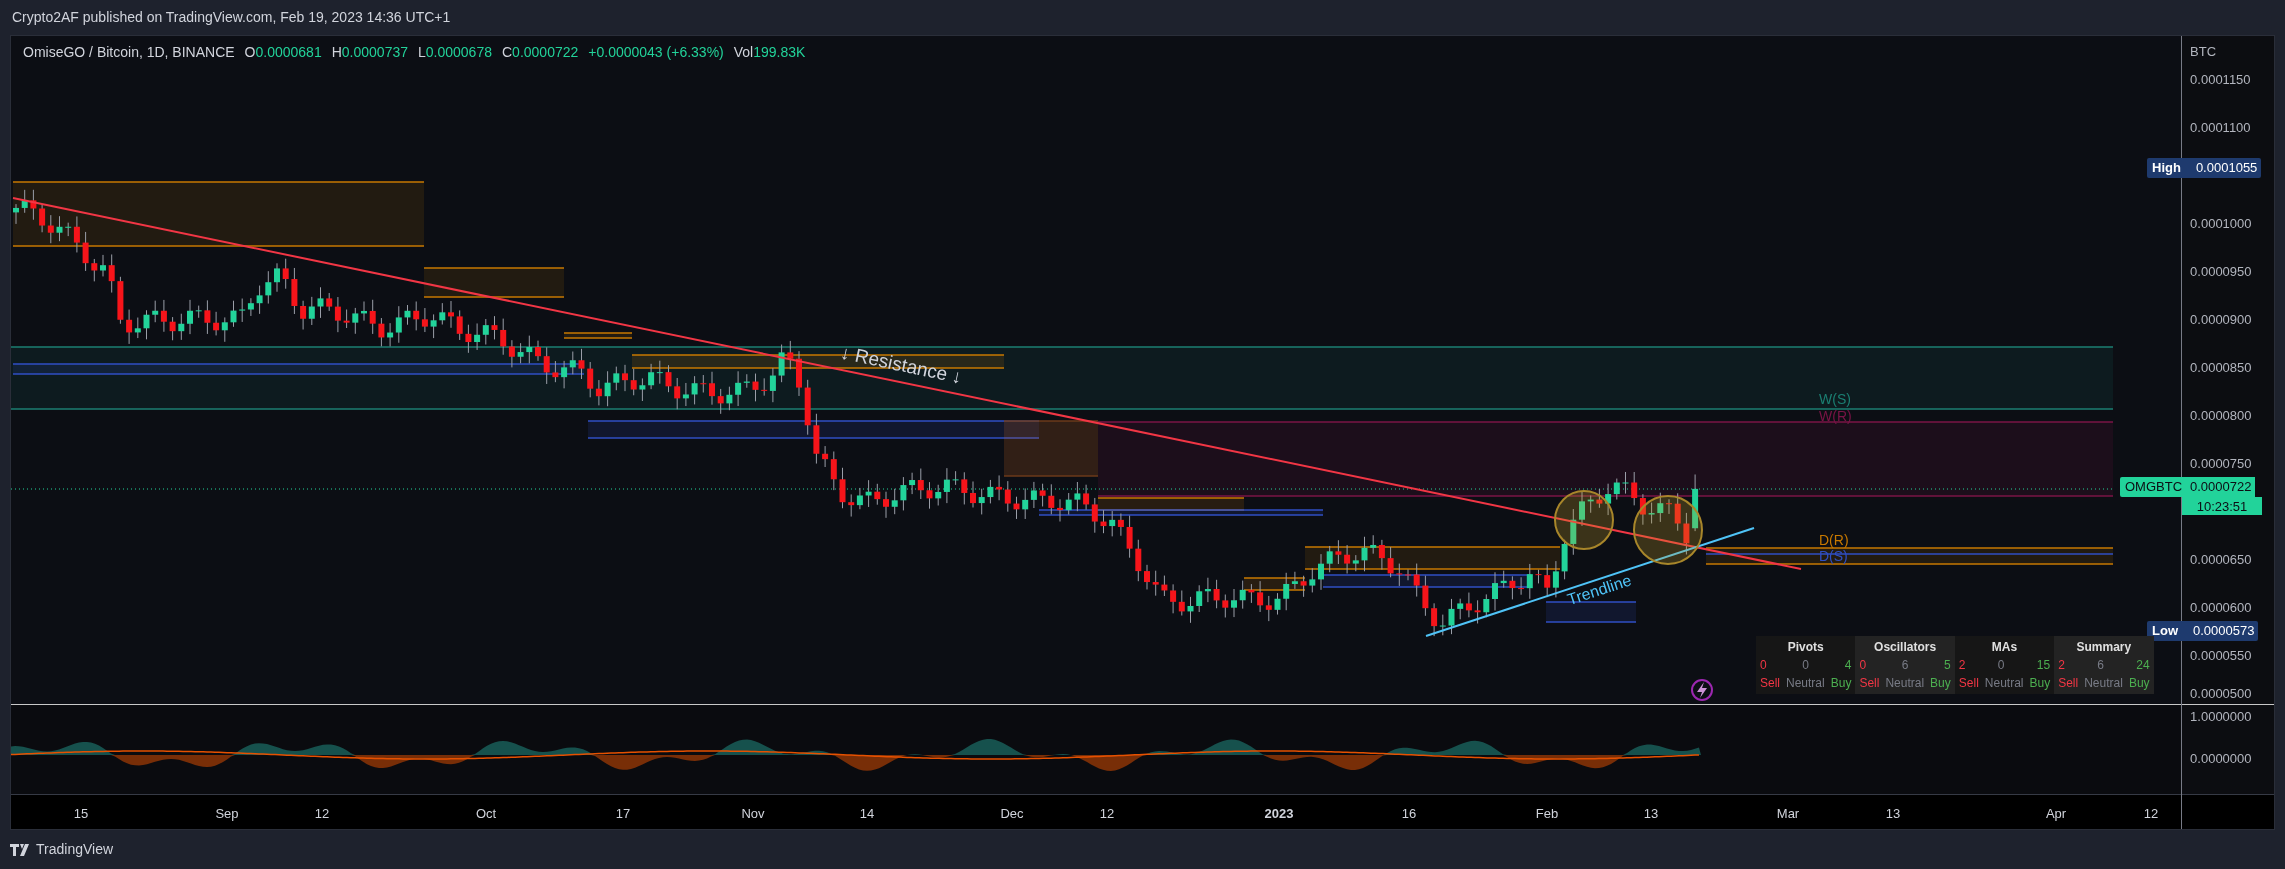  I want to click on tag-value: 0.0000573, so click(2224, 631).